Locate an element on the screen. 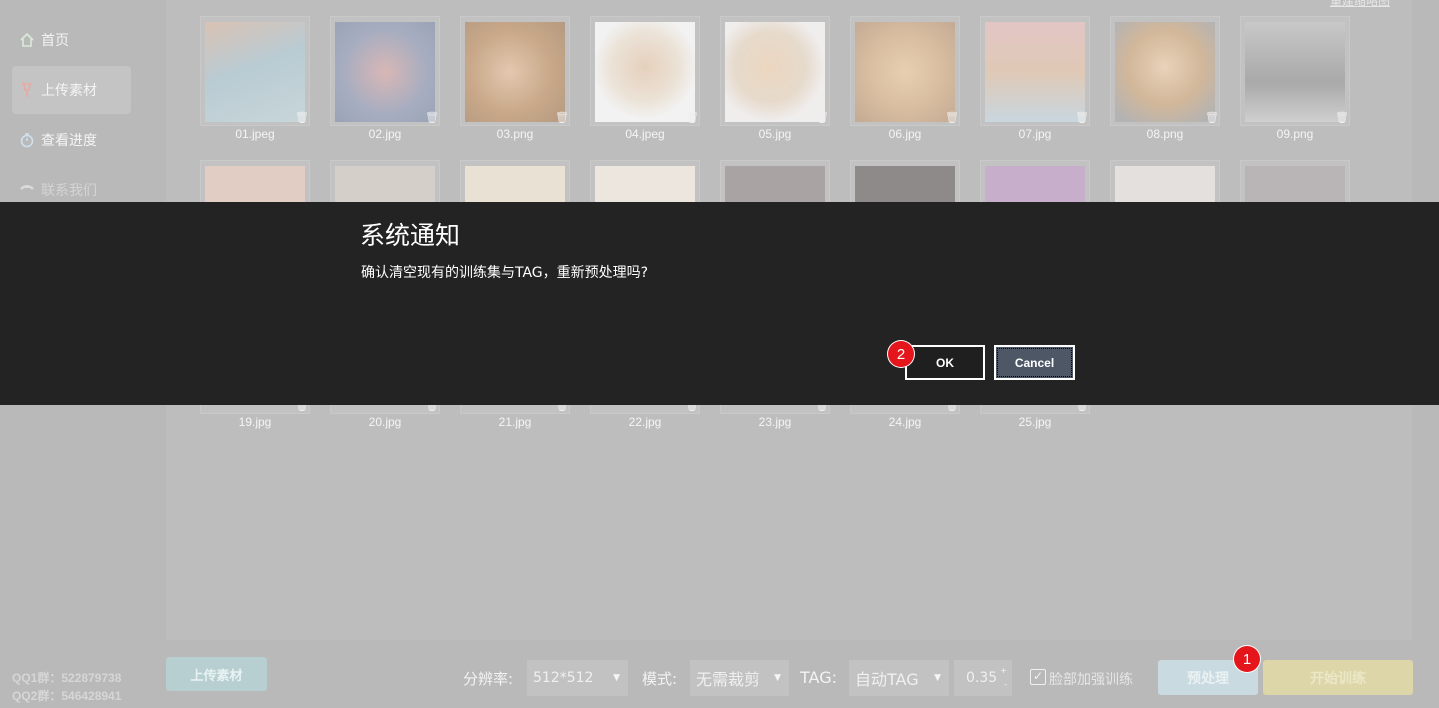 Image resolution: width=1439 pixels, height=708 pixels. qq-group-2: QQ2群：546428941 is located at coordinates (67, 696).